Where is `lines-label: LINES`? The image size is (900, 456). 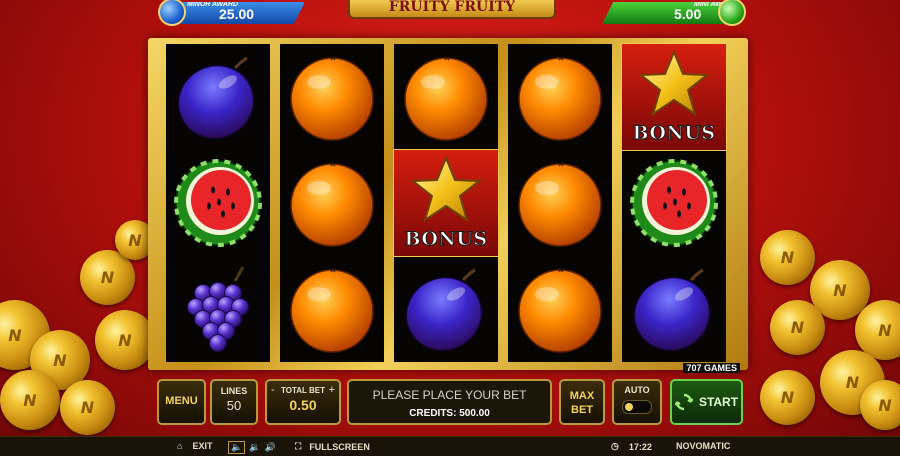 lines-label: LINES is located at coordinates (234, 391).